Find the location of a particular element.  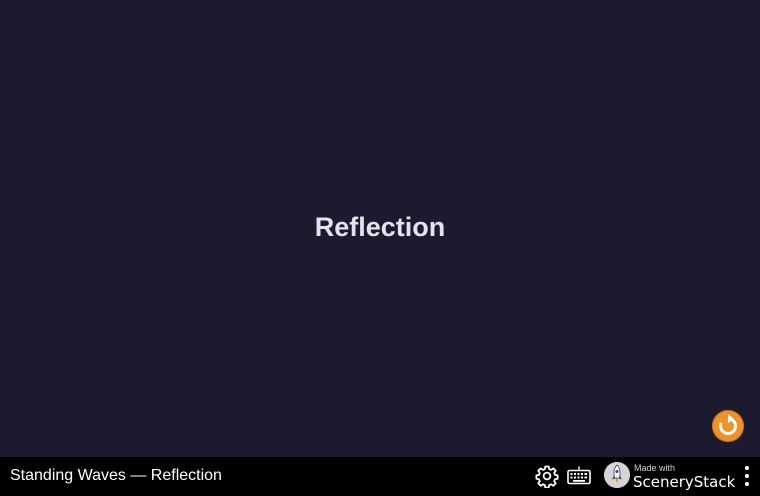

brand-made-with-label: Made with is located at coordinates (655, 468).